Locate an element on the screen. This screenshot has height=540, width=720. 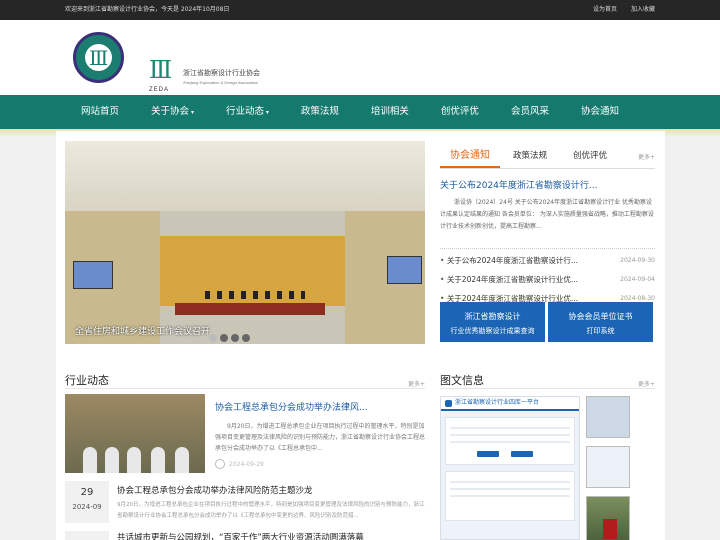
nav-awards: 创优评优 is located at coordinates (460, 112).